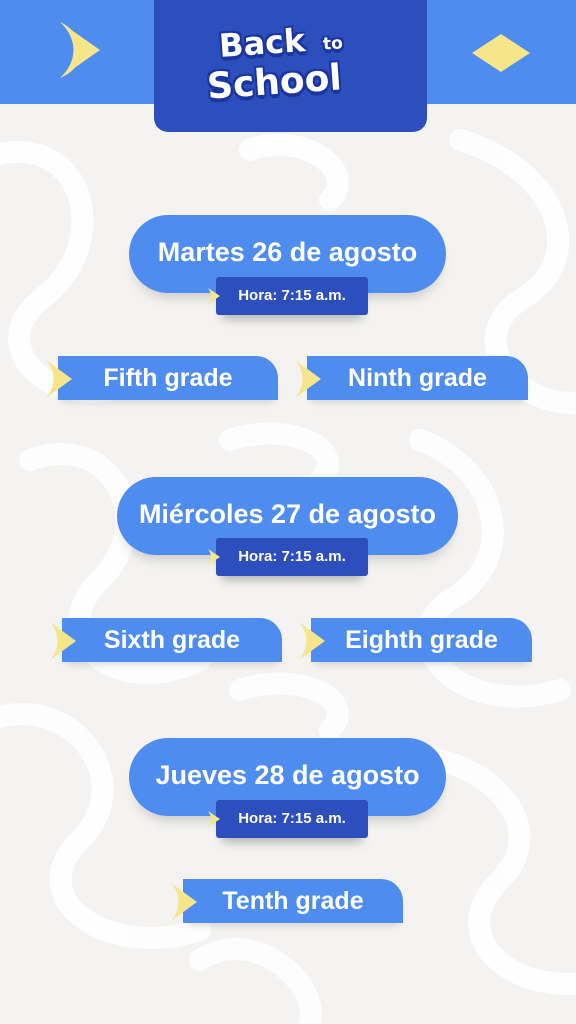 The image size is (576, 1024). What do you see at coordinates (287, 252) in the screenshot?
I see `date-label: Martes 26 de agosto` at bounding box center [287, 252].